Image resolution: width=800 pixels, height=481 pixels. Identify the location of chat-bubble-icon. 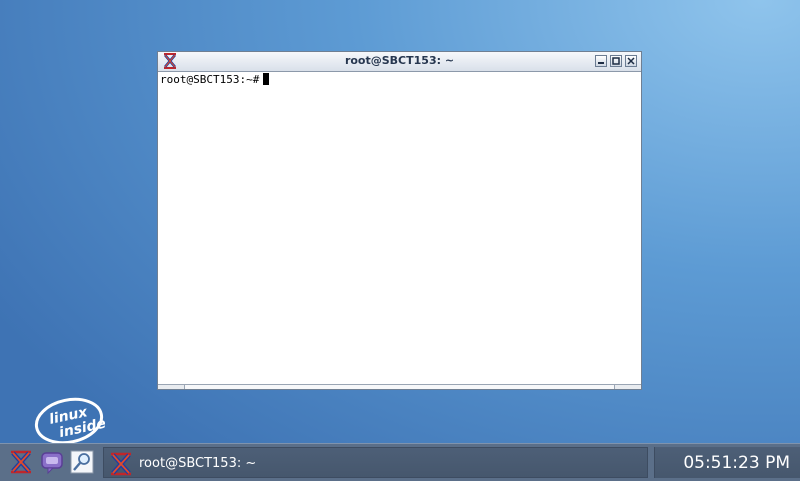
(52, 462).